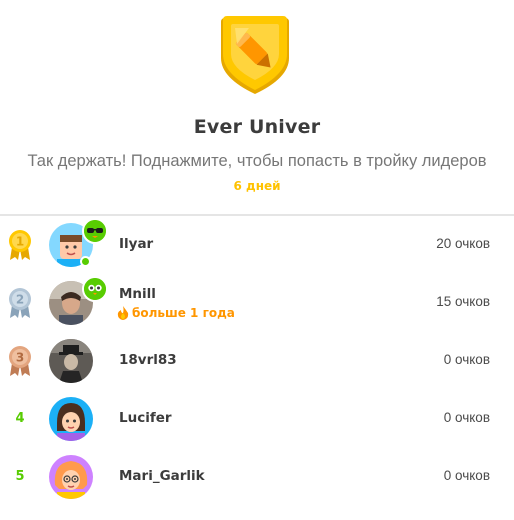  Describe the element at coordinates (162, 476) in the screenshot. I see `user-name: Mari_Garlik` at that location.